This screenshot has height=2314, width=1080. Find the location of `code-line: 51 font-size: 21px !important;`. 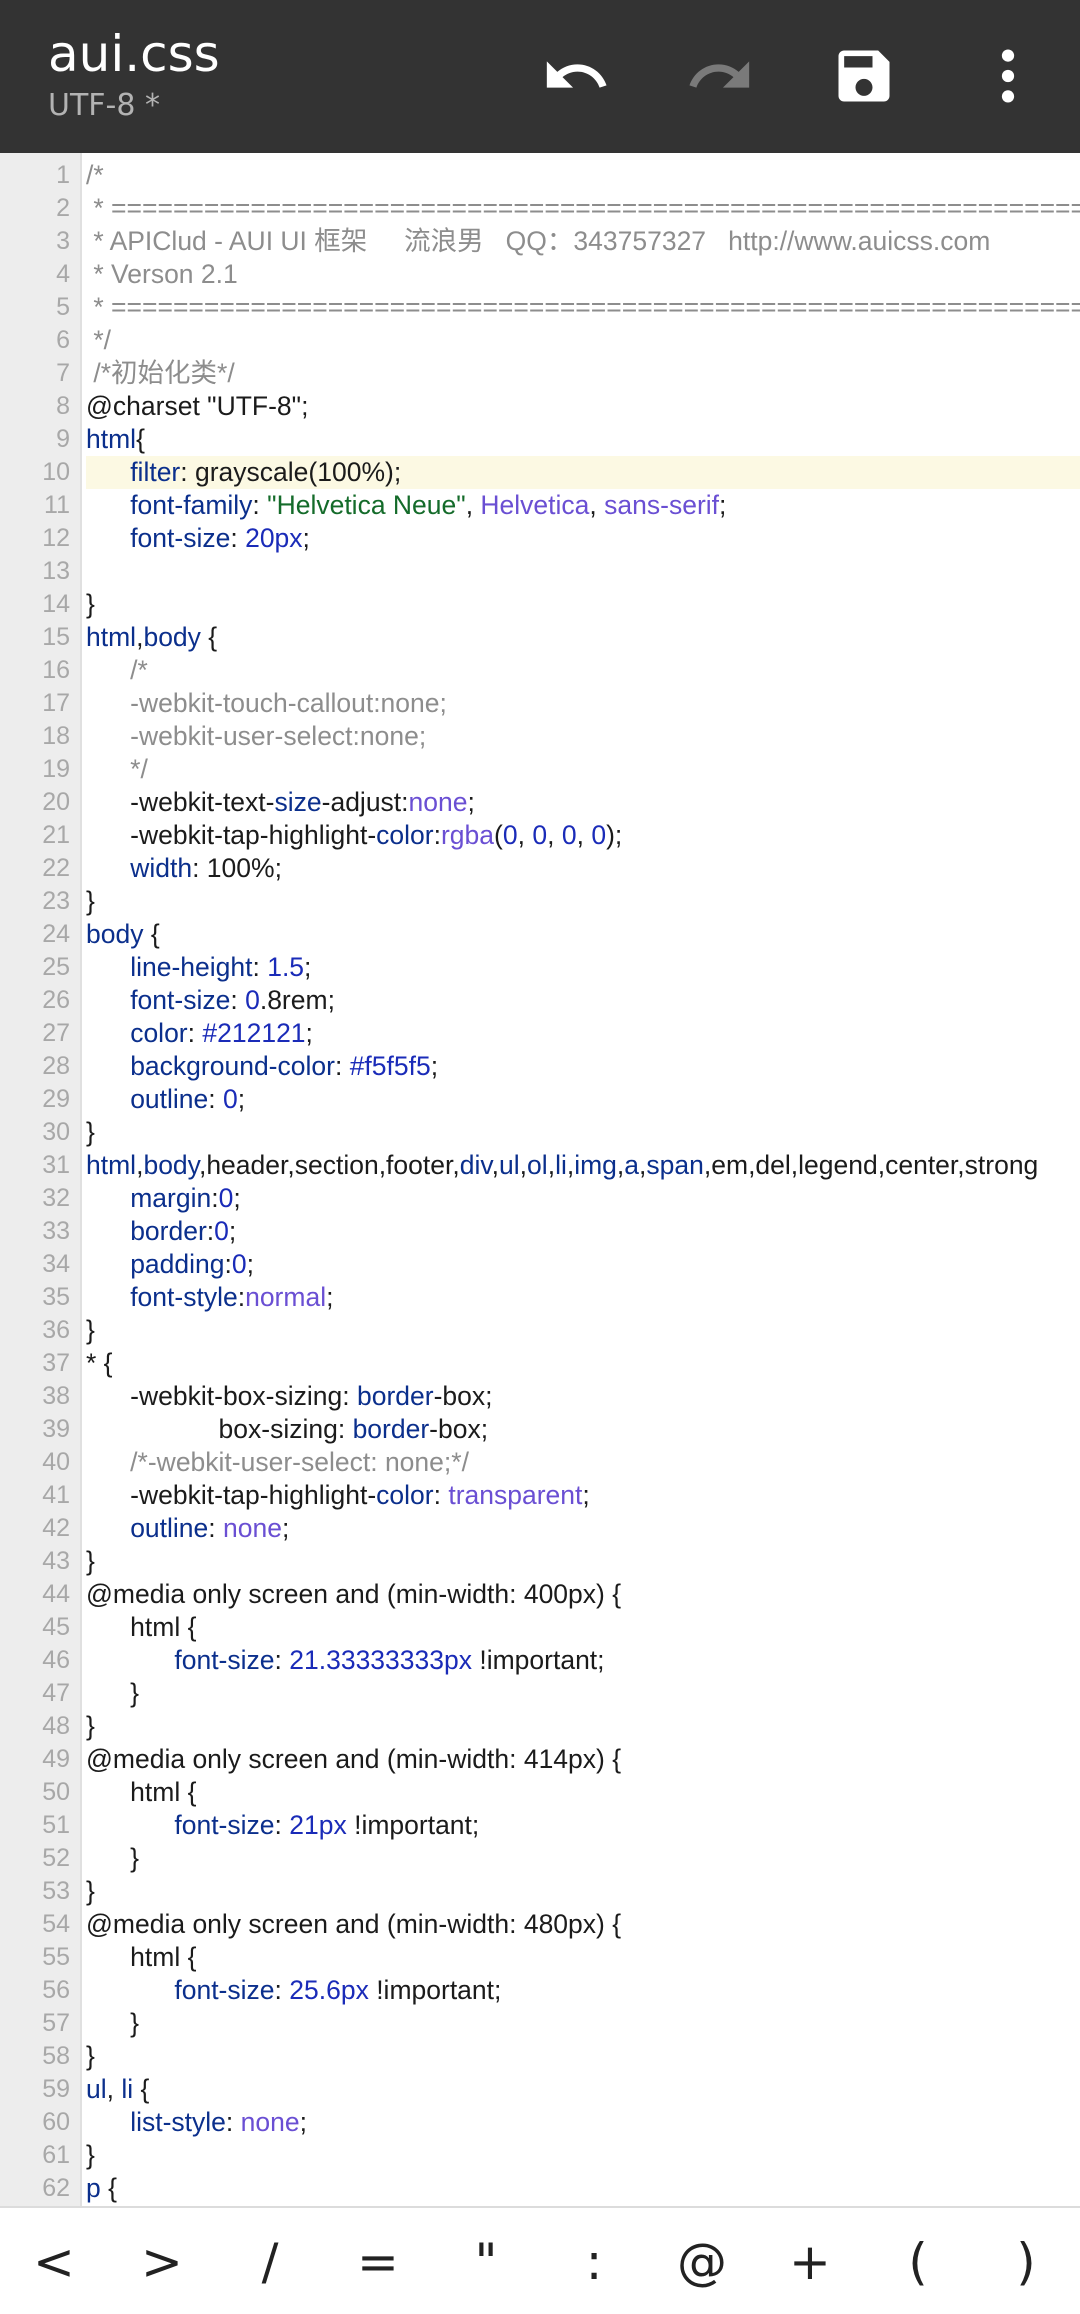

code-line: 51 font-size: 21px !important; is located at coordinates (540, 1825).